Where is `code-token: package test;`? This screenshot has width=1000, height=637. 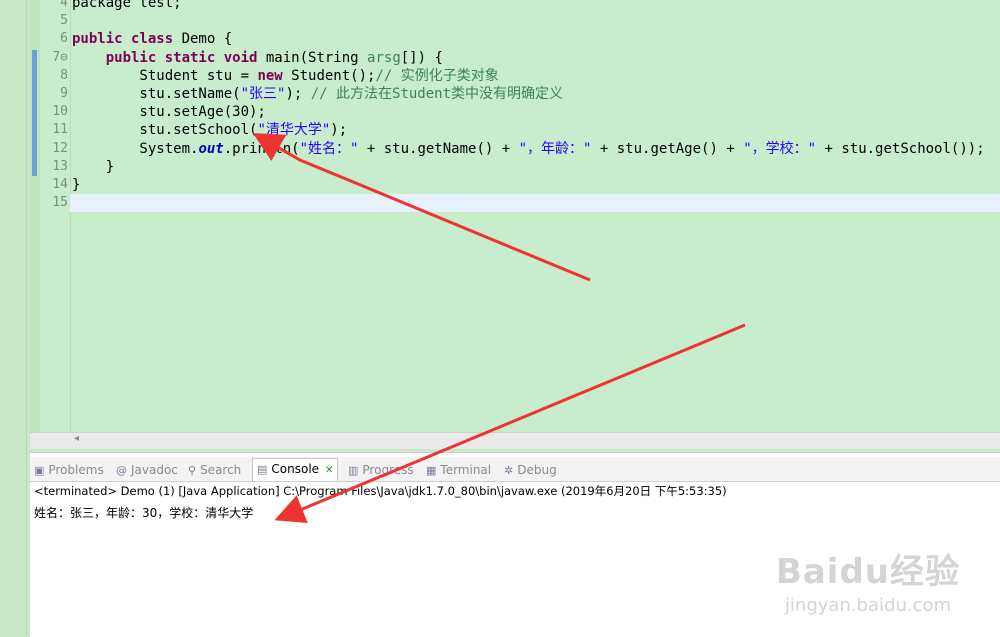 code-token: package test; is located at coordinates (127, 5).